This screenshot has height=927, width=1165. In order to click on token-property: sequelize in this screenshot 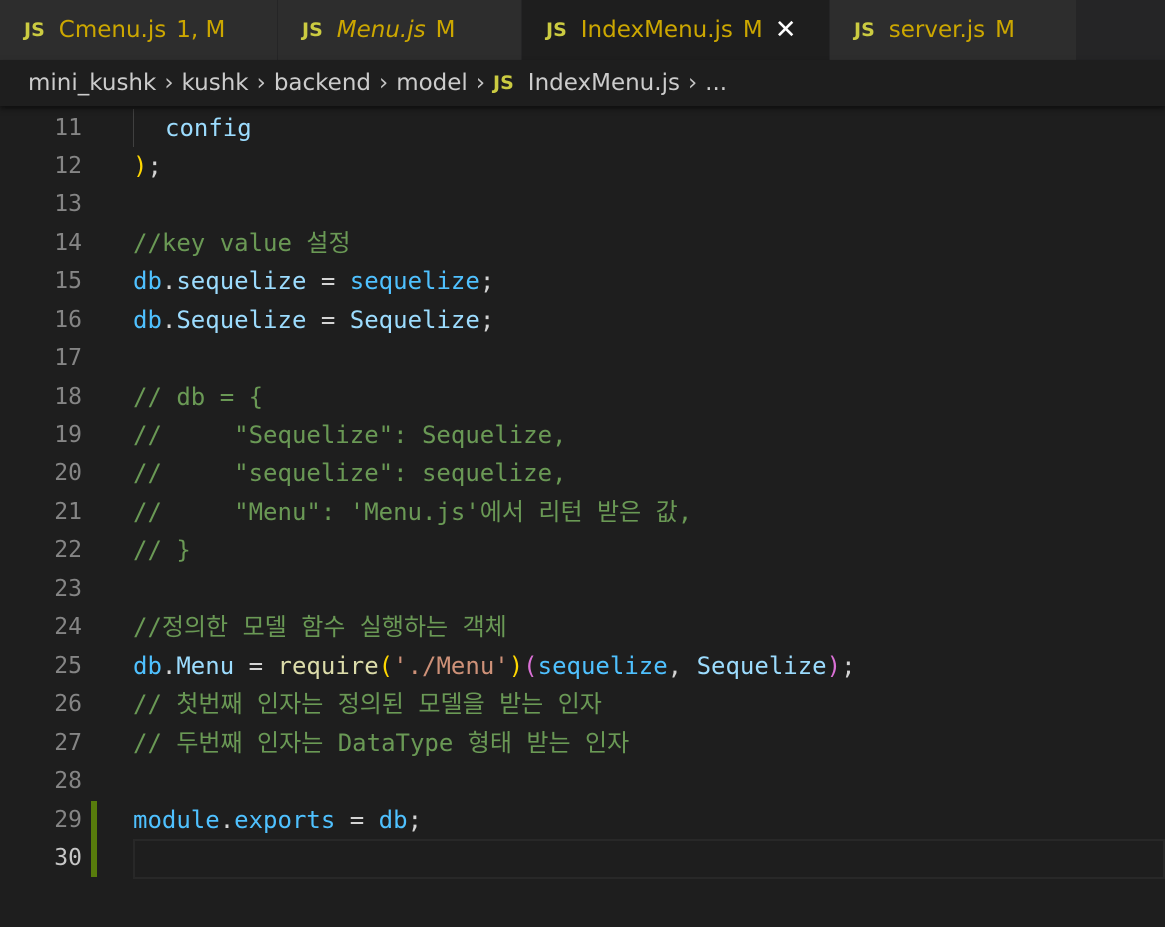, I will do `click(241, 281)`.